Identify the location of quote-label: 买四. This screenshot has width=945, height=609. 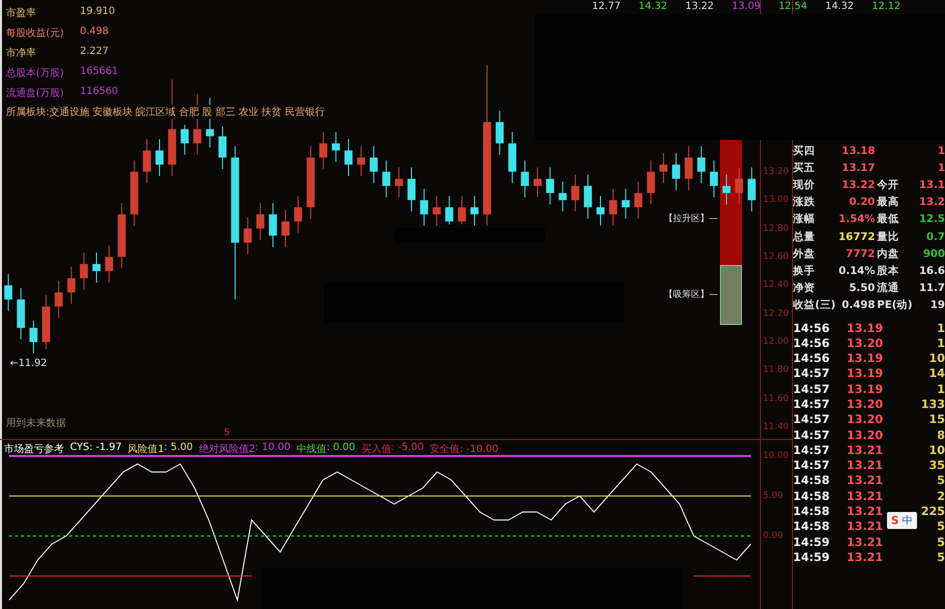
(804, 151).